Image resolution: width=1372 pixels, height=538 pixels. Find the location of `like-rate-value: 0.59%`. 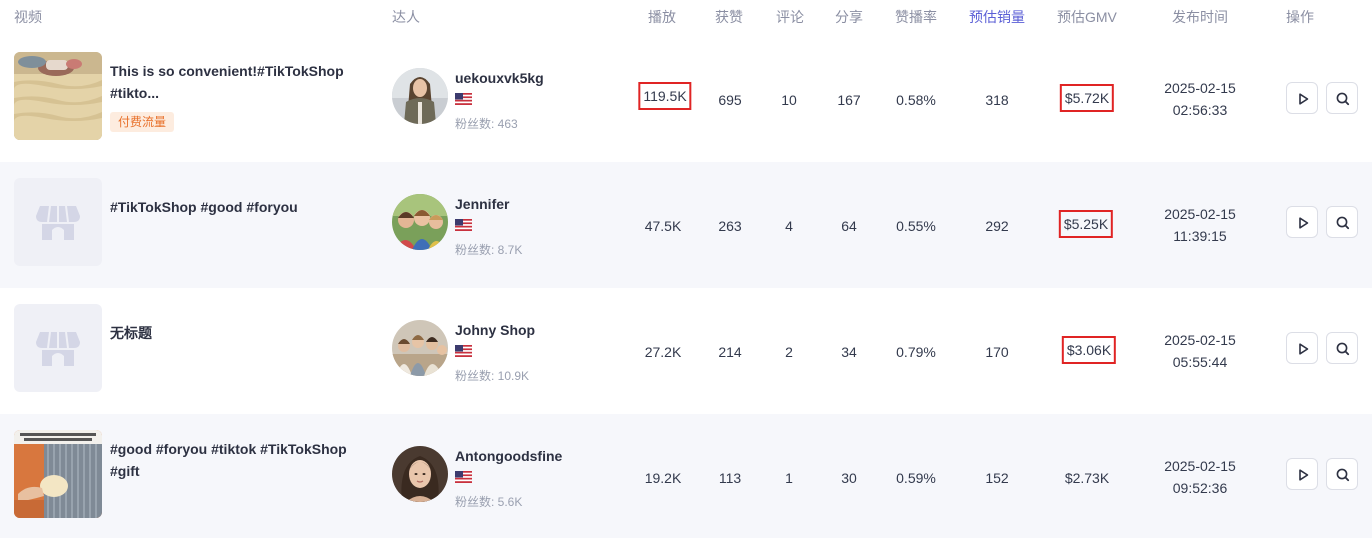

like-rate-value: 0.59% is located at coordinates (916, 478).